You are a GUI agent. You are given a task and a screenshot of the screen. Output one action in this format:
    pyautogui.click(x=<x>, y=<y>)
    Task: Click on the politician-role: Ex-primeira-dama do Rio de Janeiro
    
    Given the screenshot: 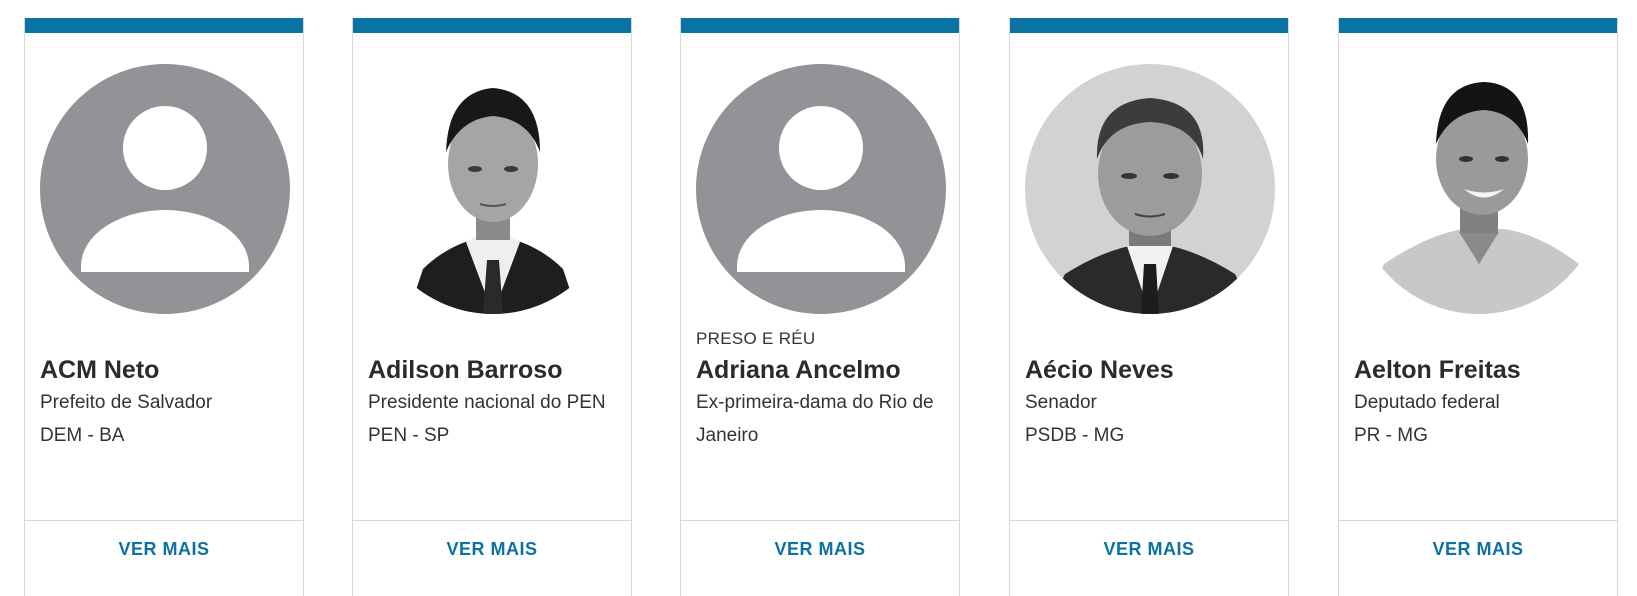 What is the action you would take?
    pyautogui.click(x=815, y=419)
    